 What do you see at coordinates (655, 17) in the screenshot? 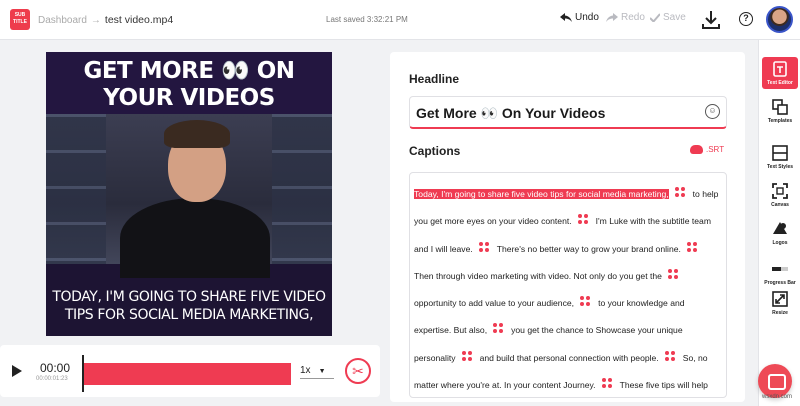
I see `check-icon` at bounding box center [655, 17].